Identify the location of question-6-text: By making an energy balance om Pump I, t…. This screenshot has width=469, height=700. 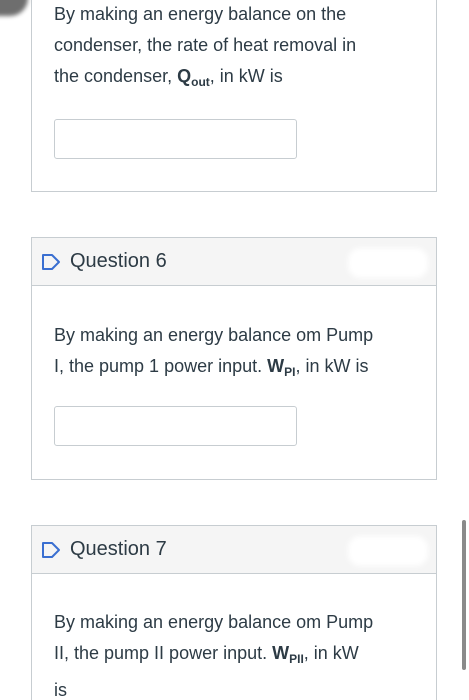
(234, 354).